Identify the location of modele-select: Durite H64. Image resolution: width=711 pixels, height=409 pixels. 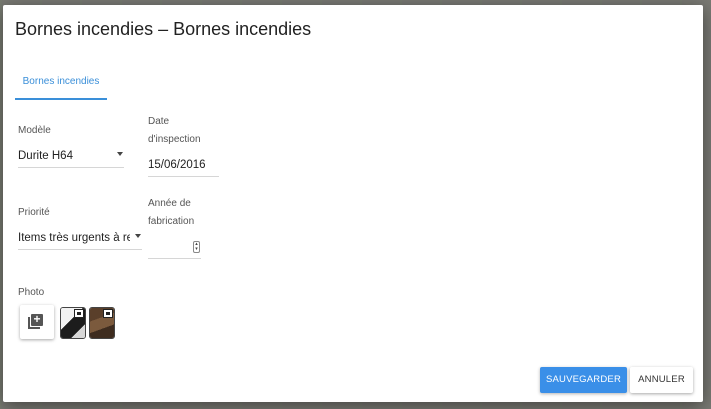
(71, 158).